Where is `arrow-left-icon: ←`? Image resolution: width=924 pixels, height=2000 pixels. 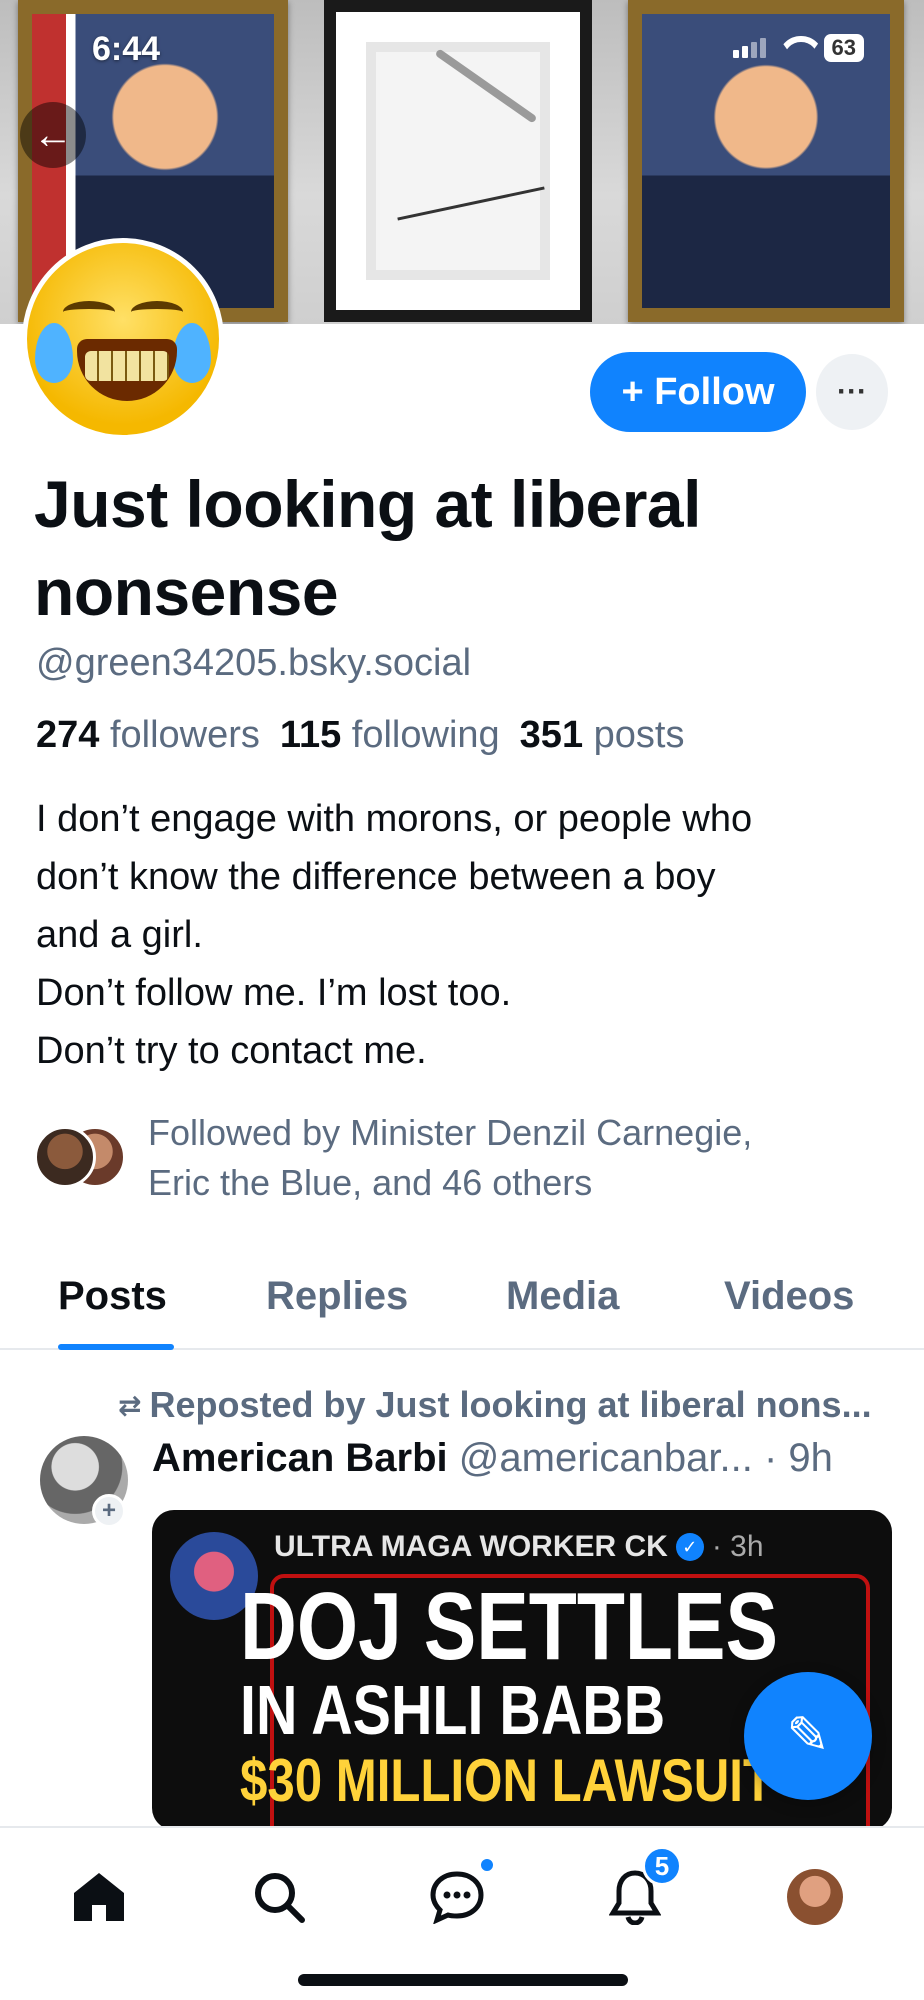 arrow-left-icon: ← is located at coordinates (53, 135).